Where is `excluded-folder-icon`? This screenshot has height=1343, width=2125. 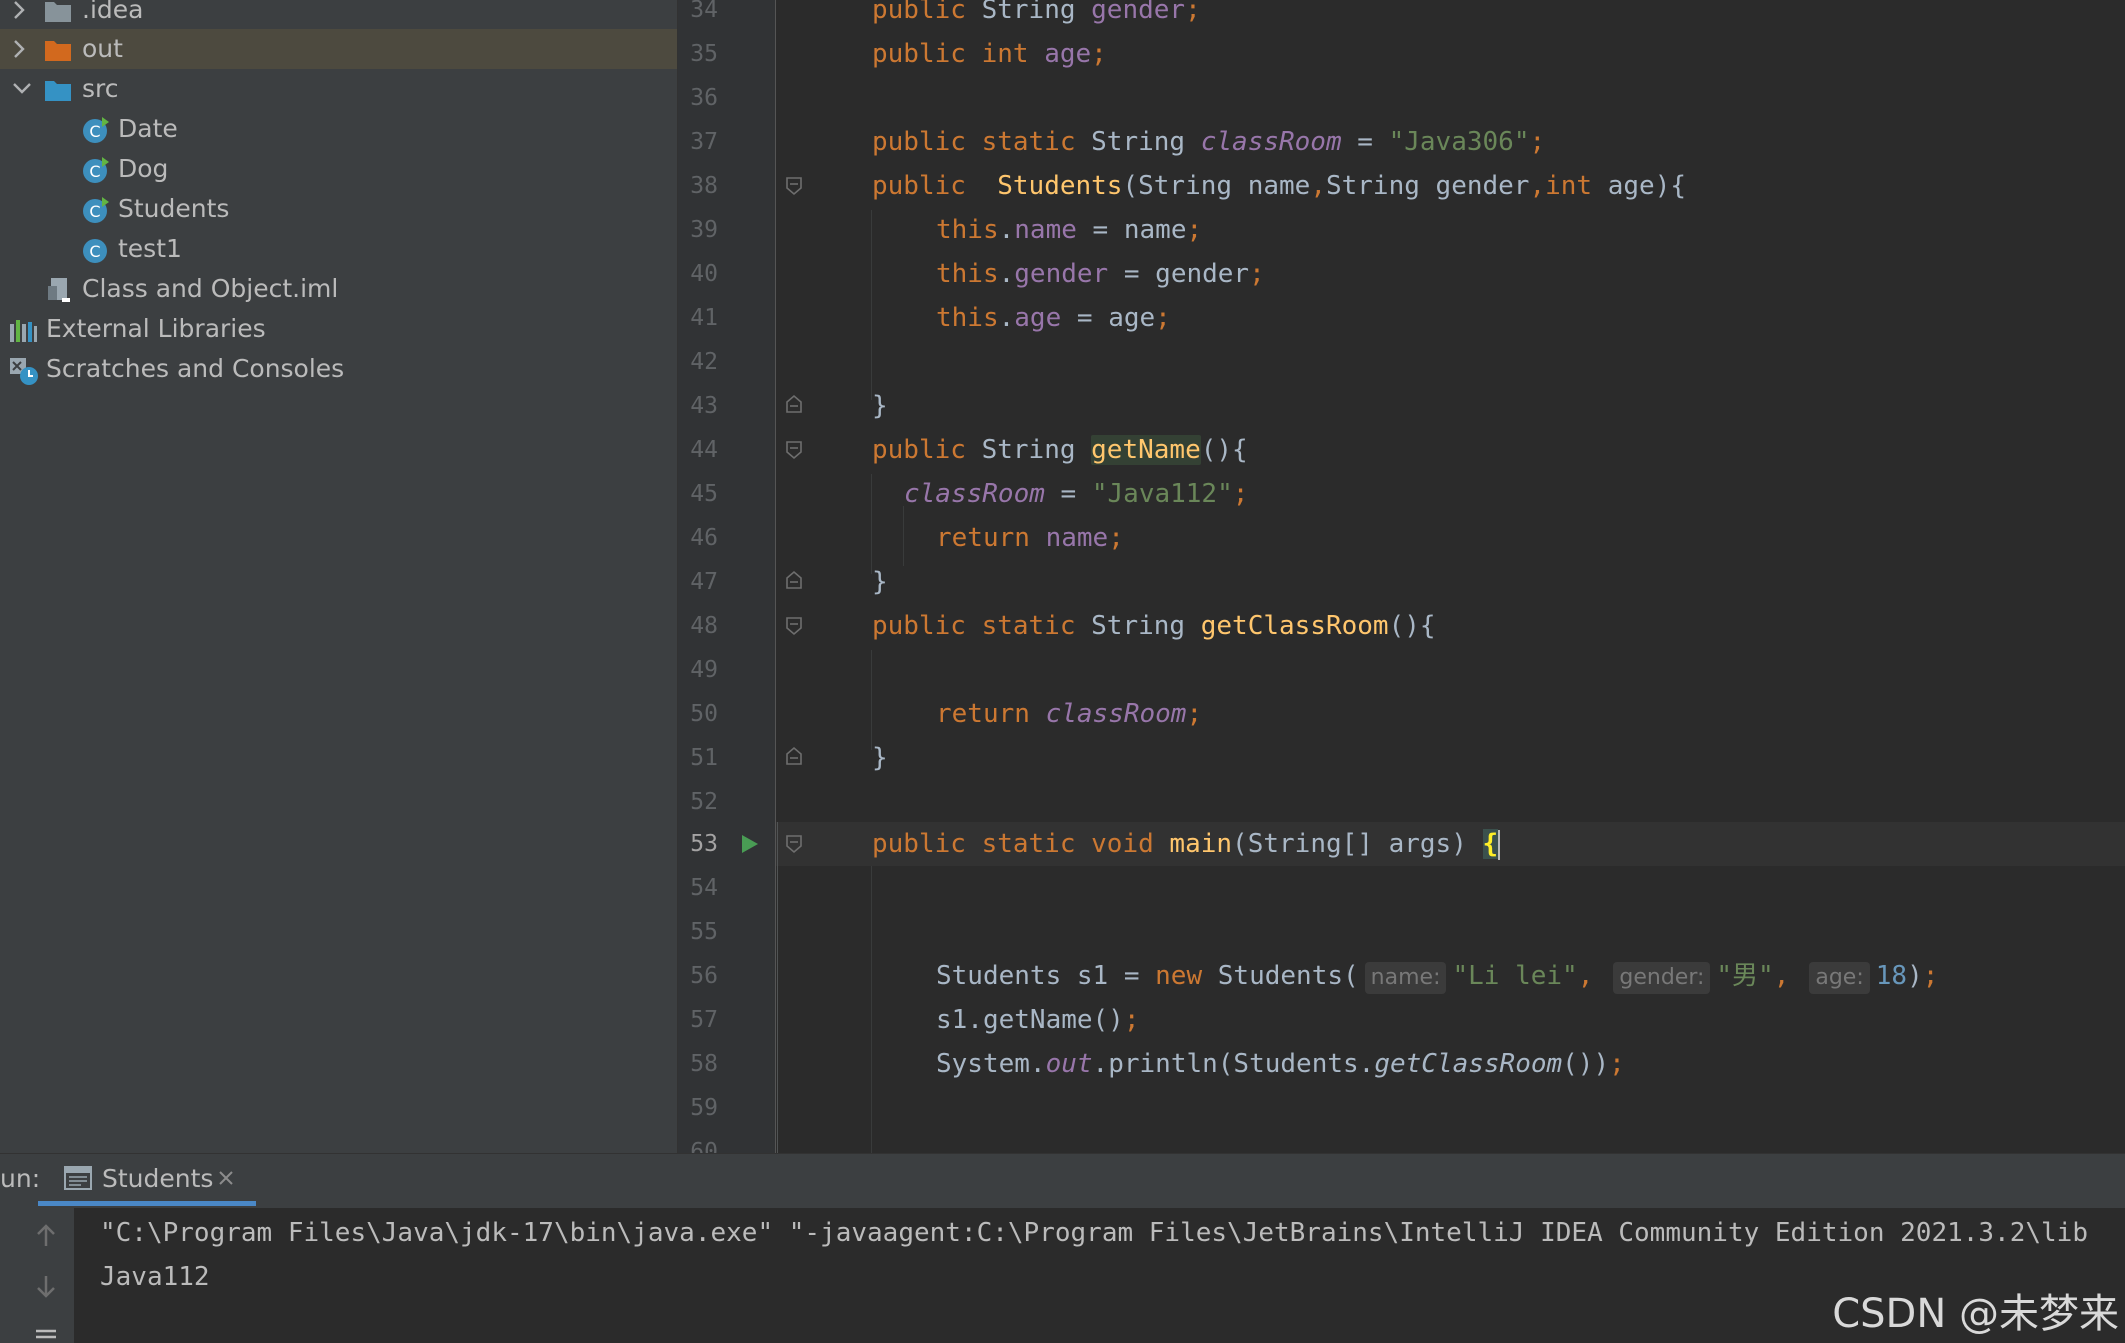 excluded-folder-icon is located at coordinates (58, 50).